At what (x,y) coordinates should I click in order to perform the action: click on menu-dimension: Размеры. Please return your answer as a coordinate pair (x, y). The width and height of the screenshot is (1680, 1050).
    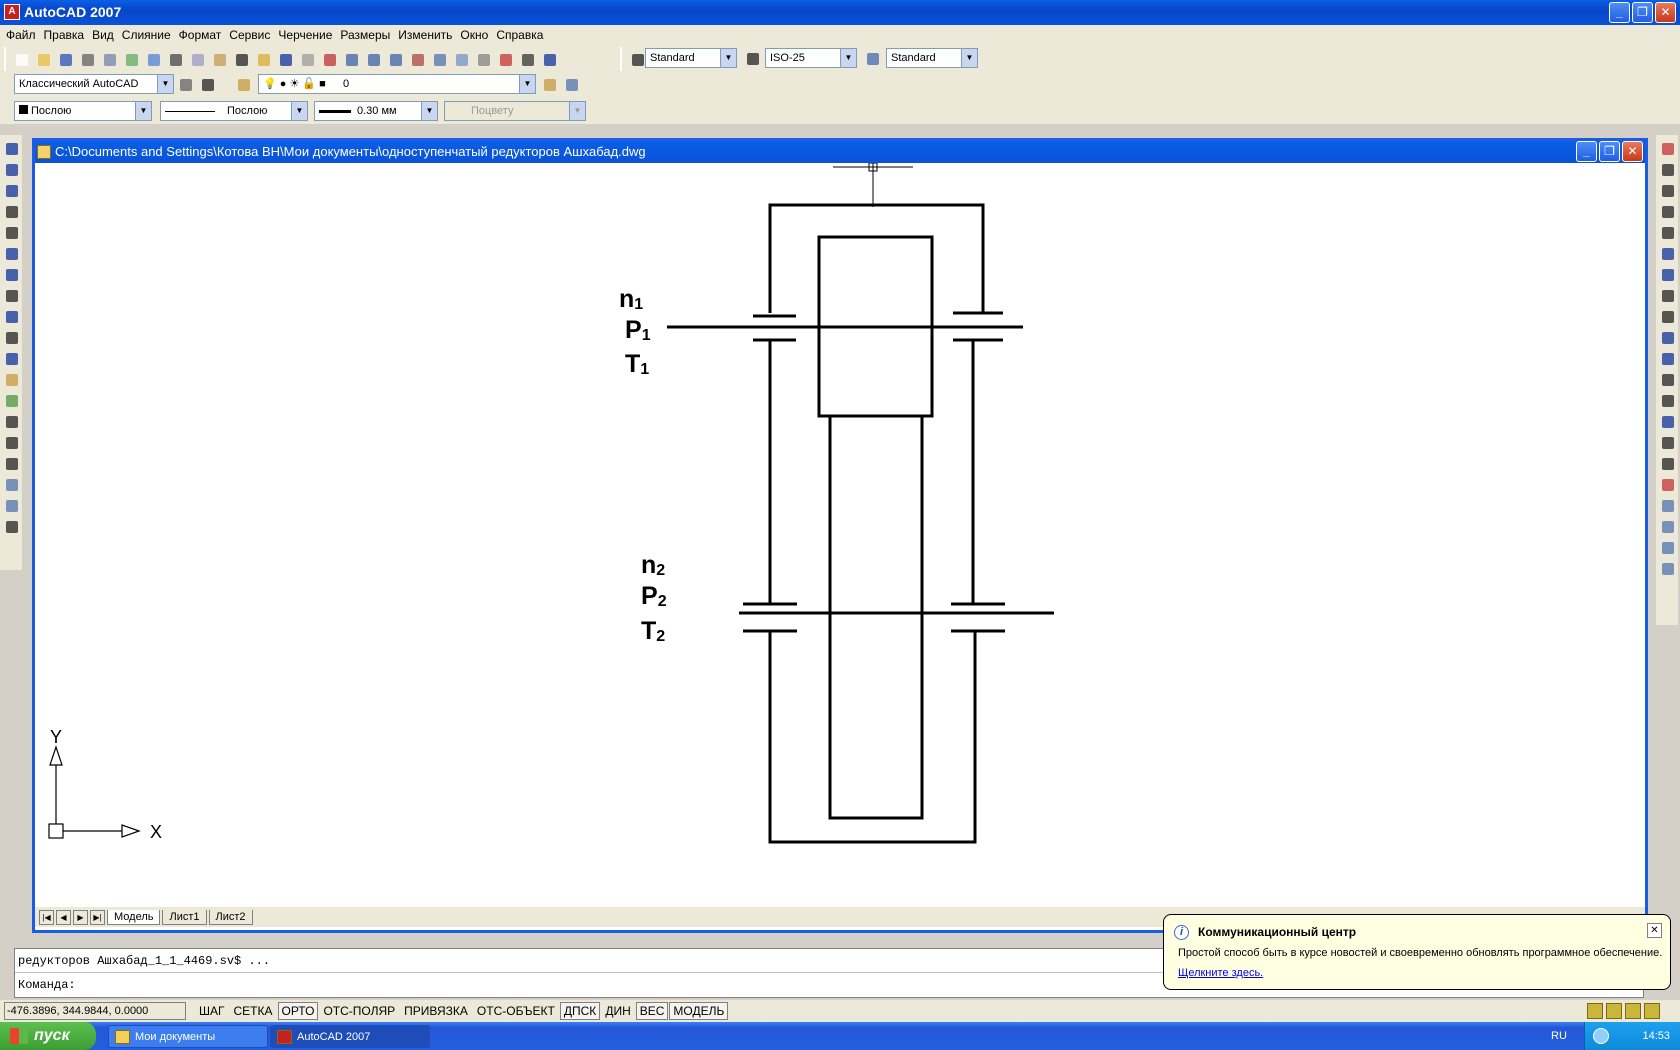
    Looking at the image, I should click on (367, 35).